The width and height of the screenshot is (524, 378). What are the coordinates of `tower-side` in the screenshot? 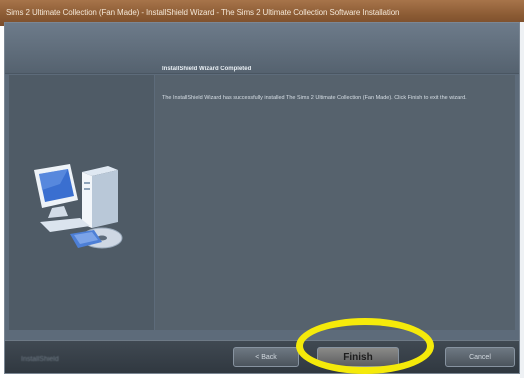 It's located at (105, 199).